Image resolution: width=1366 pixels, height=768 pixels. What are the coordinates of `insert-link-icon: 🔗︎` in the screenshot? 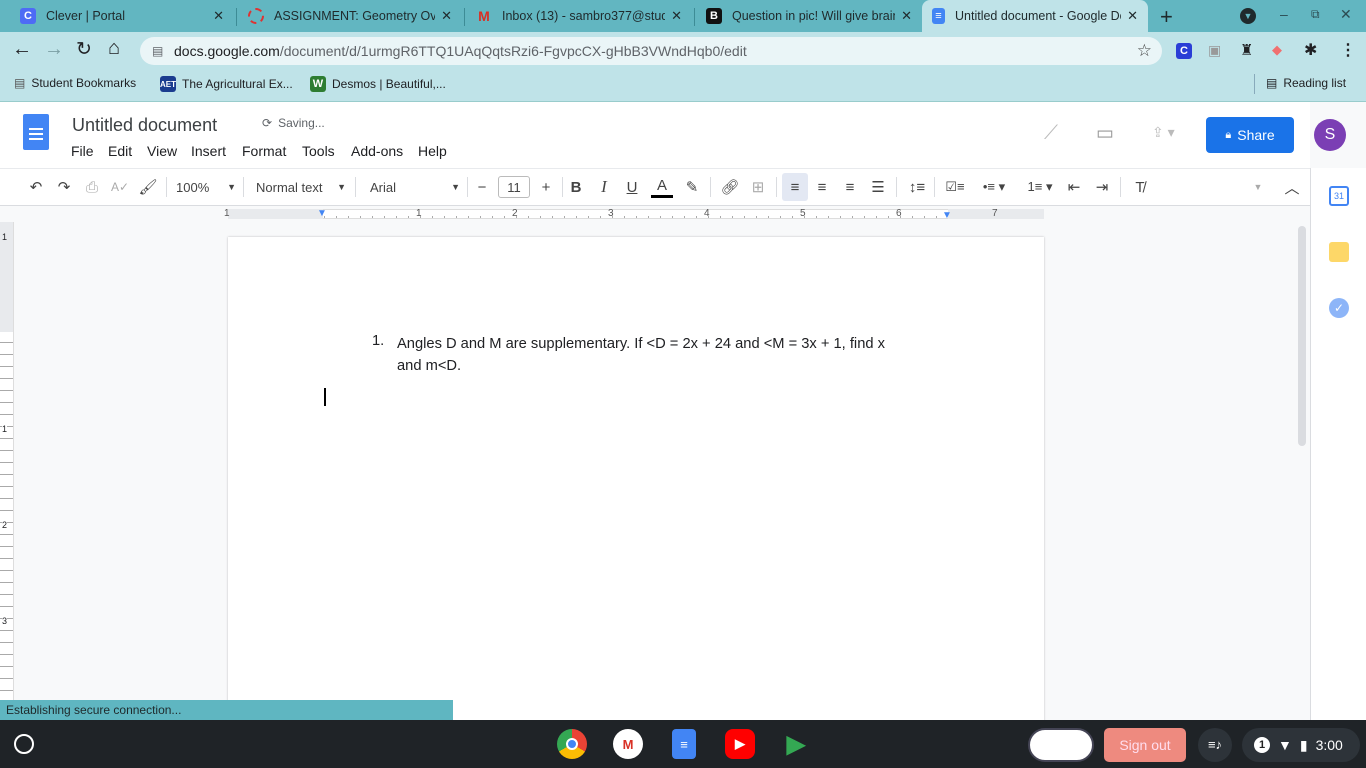 It's located at (730, 187).